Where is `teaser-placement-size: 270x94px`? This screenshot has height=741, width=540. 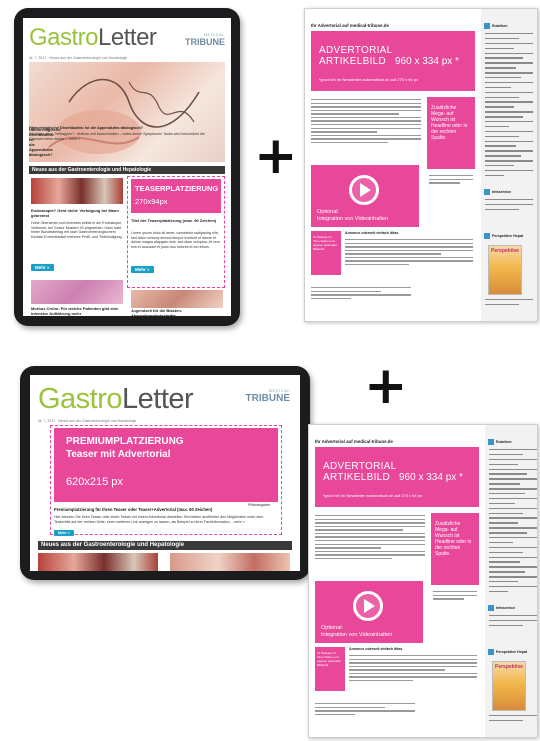
teaser-placement-size: 270x94px is located at coordinates (151, 201).